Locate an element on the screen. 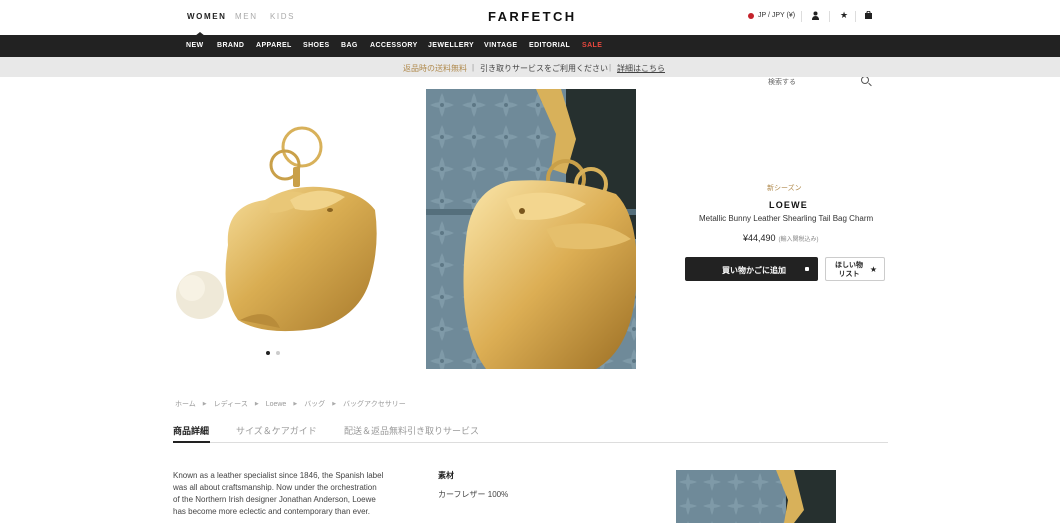  nav-editorial: EDITORIAL is located at coordinates (549, 45).